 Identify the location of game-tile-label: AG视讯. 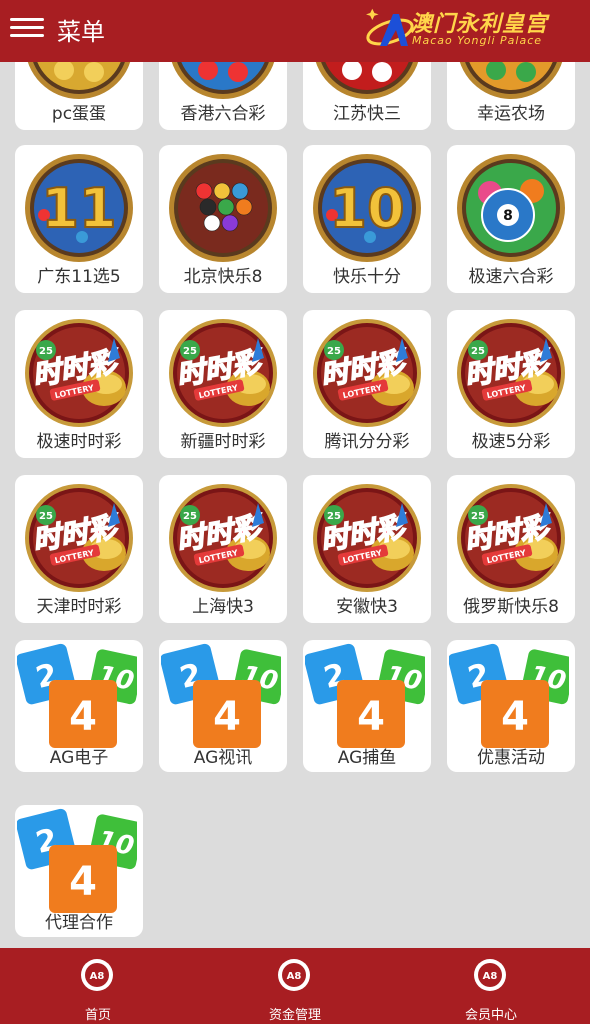
(223, 758).